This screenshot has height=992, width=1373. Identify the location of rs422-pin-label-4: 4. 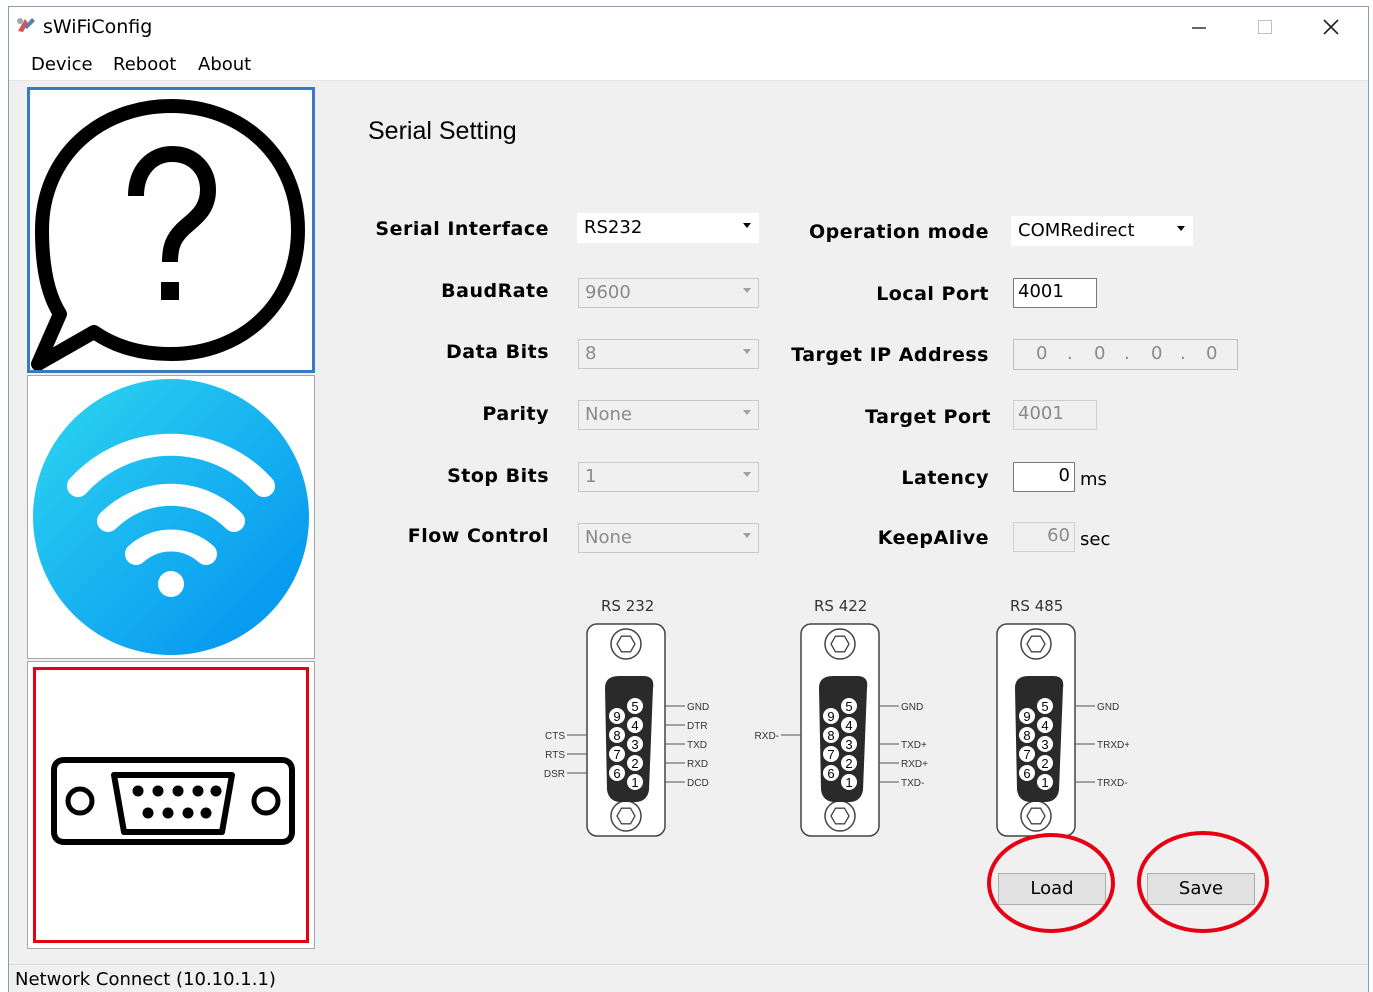
(848, 725).